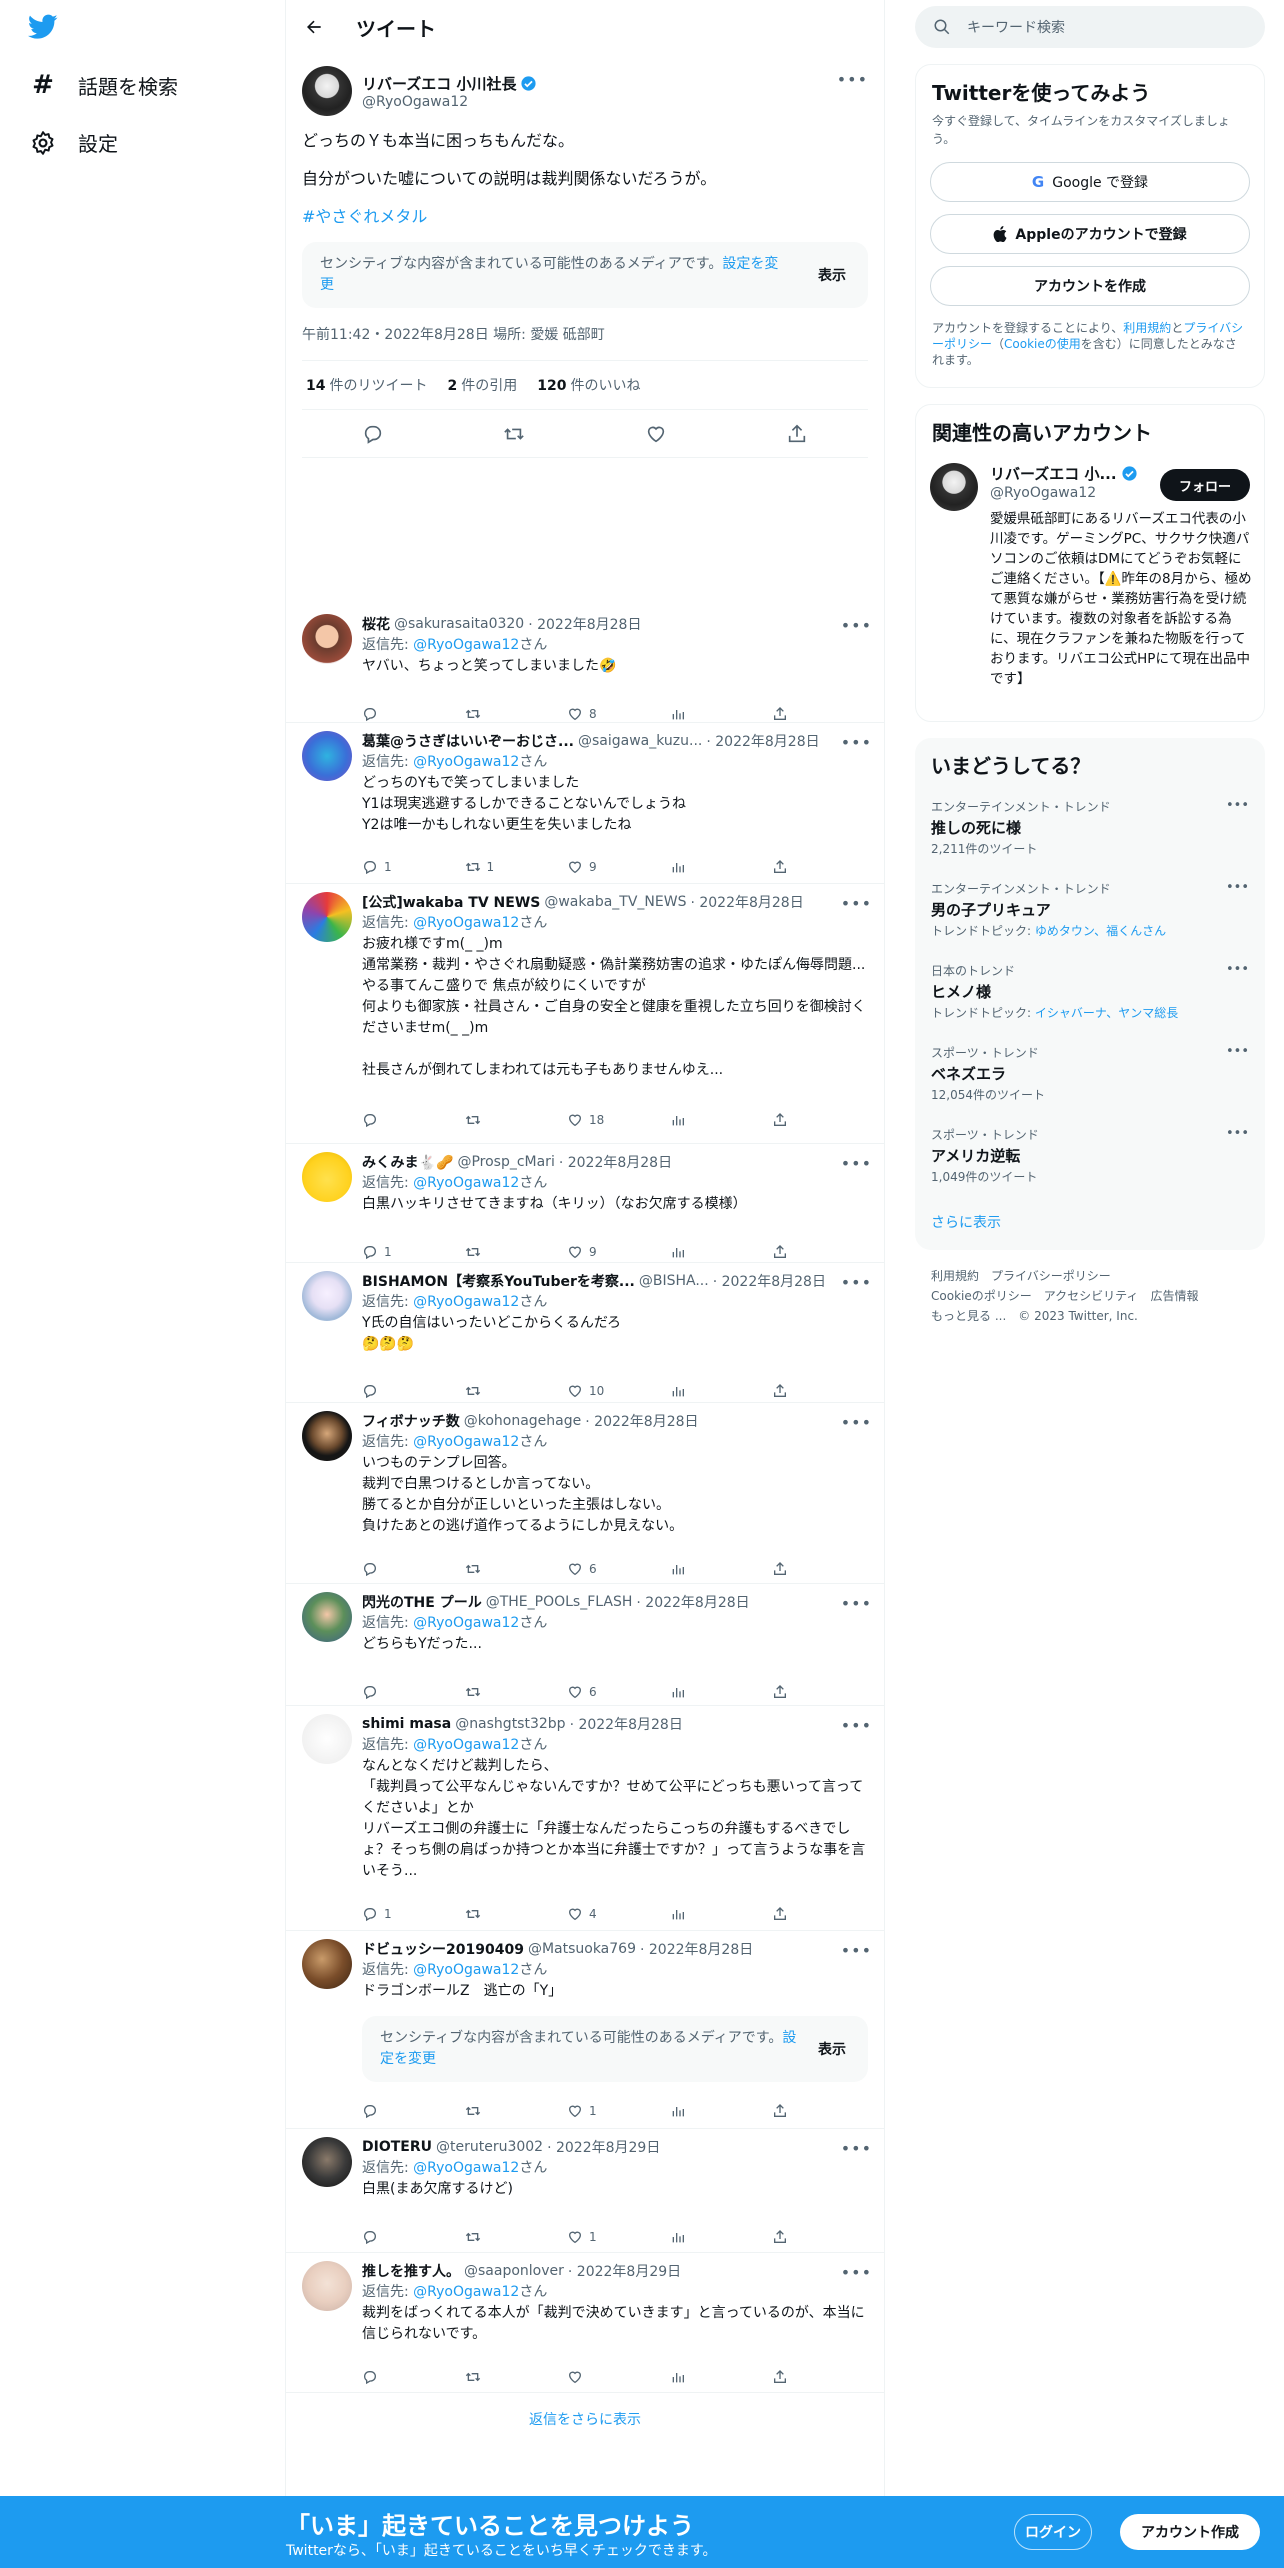 This screenshot has width=1284, height=2568. Describe the element at coordinates (585, 2420) in the screenshot. I see `show-more-replies-link: 返信をさらに表示` at that location.